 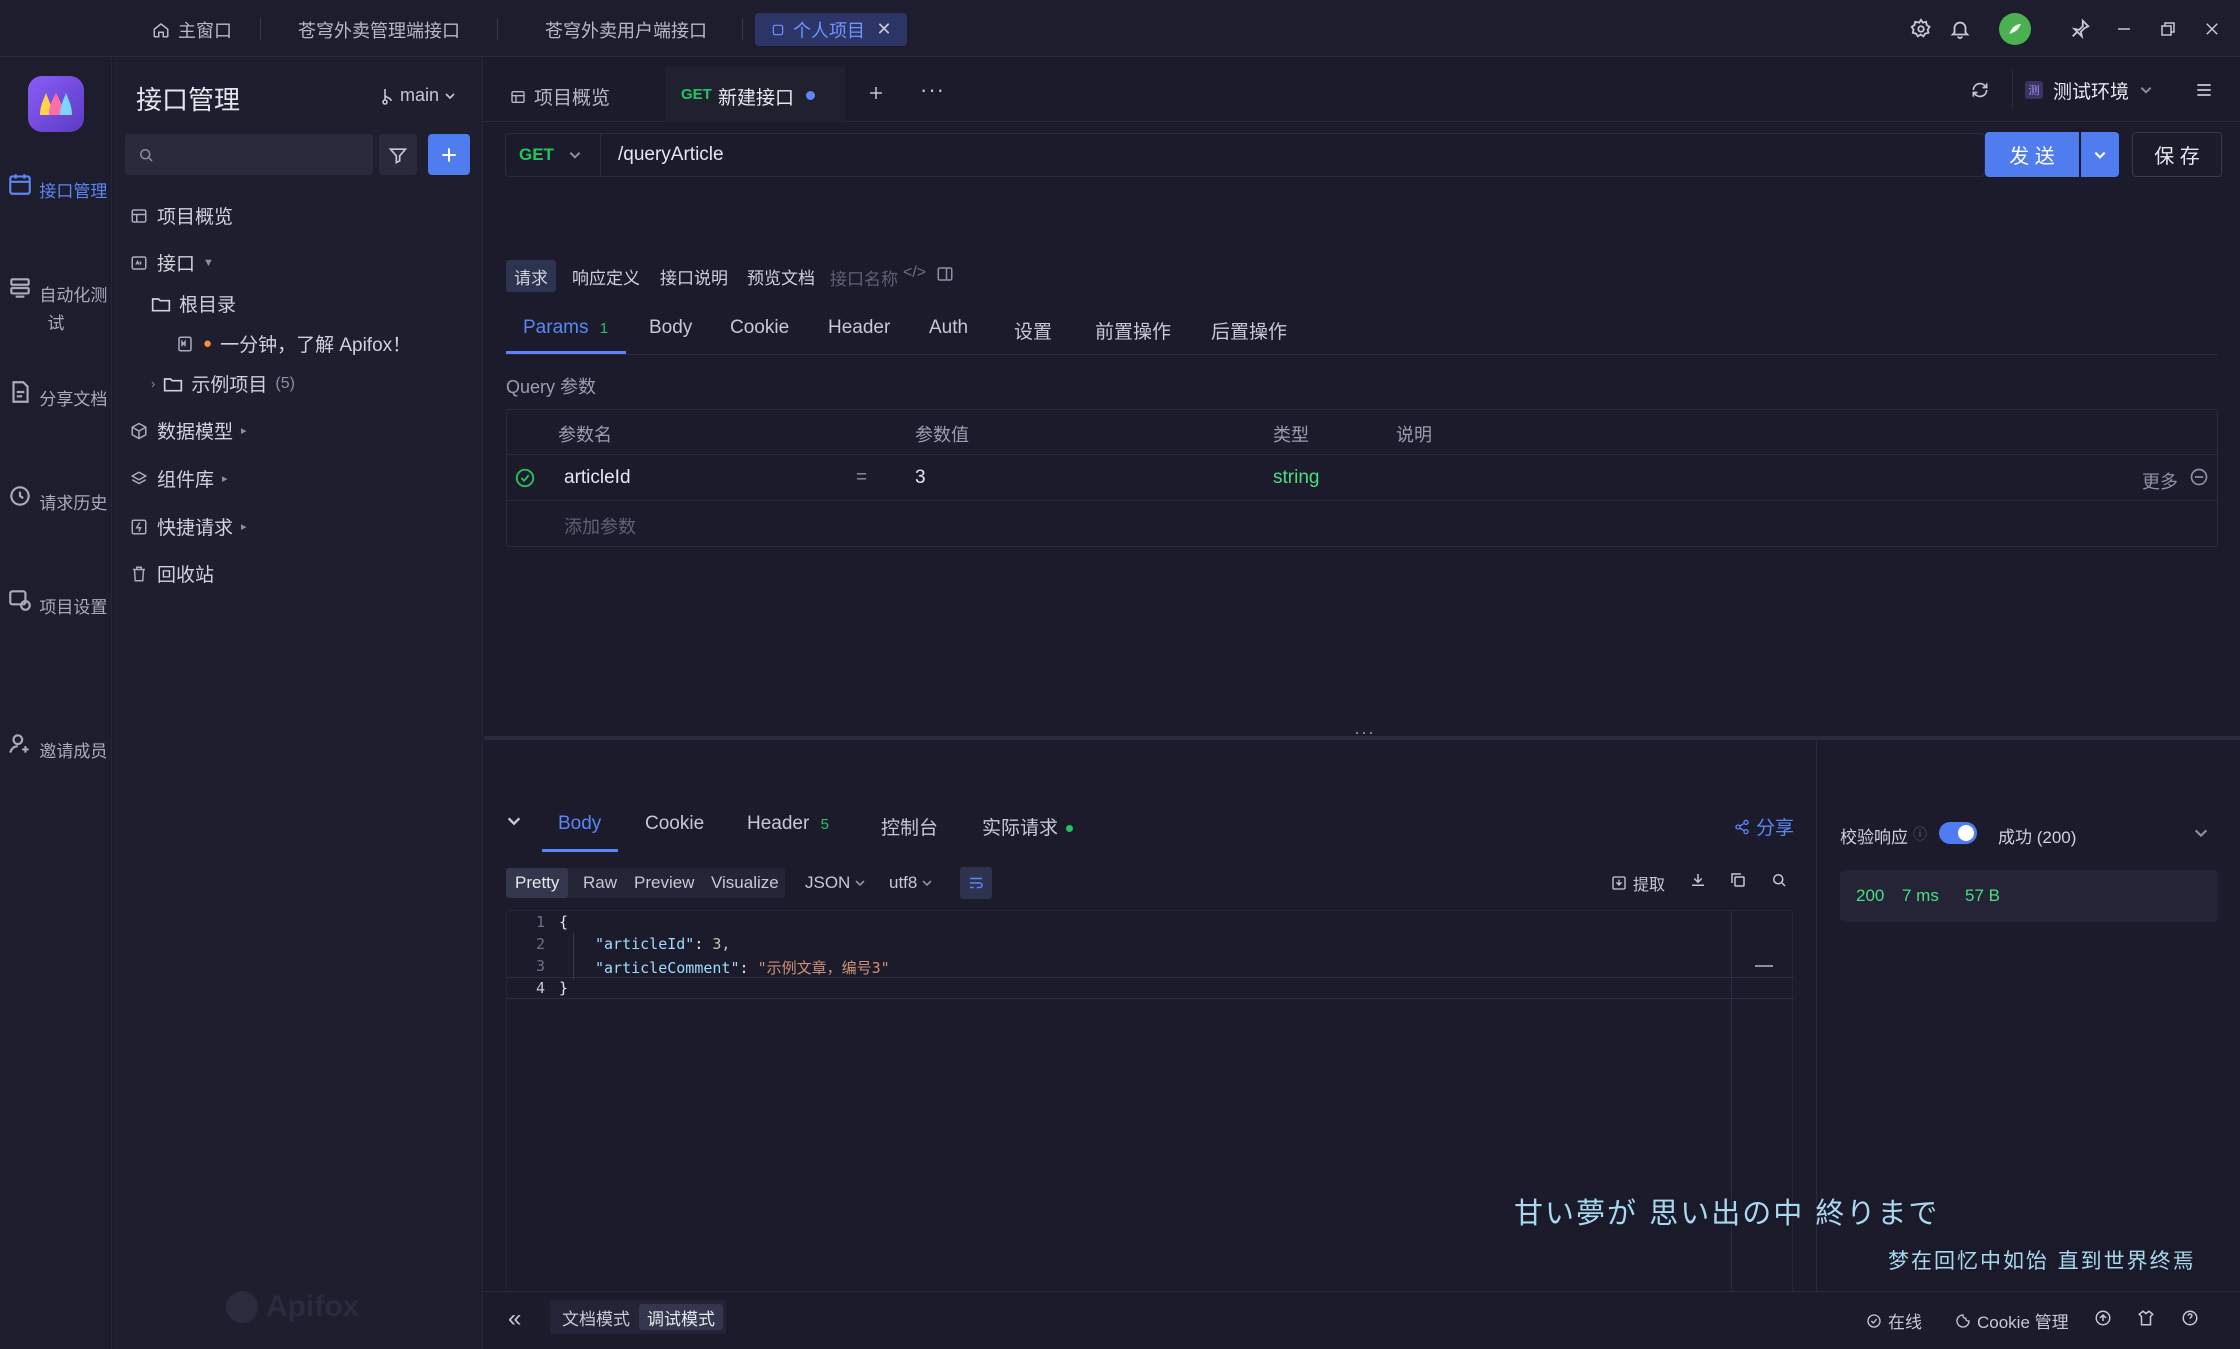 What do you see at coordinates (449, 154) in the screenshot?
I see `add-button` at bounding box center [449, 154].